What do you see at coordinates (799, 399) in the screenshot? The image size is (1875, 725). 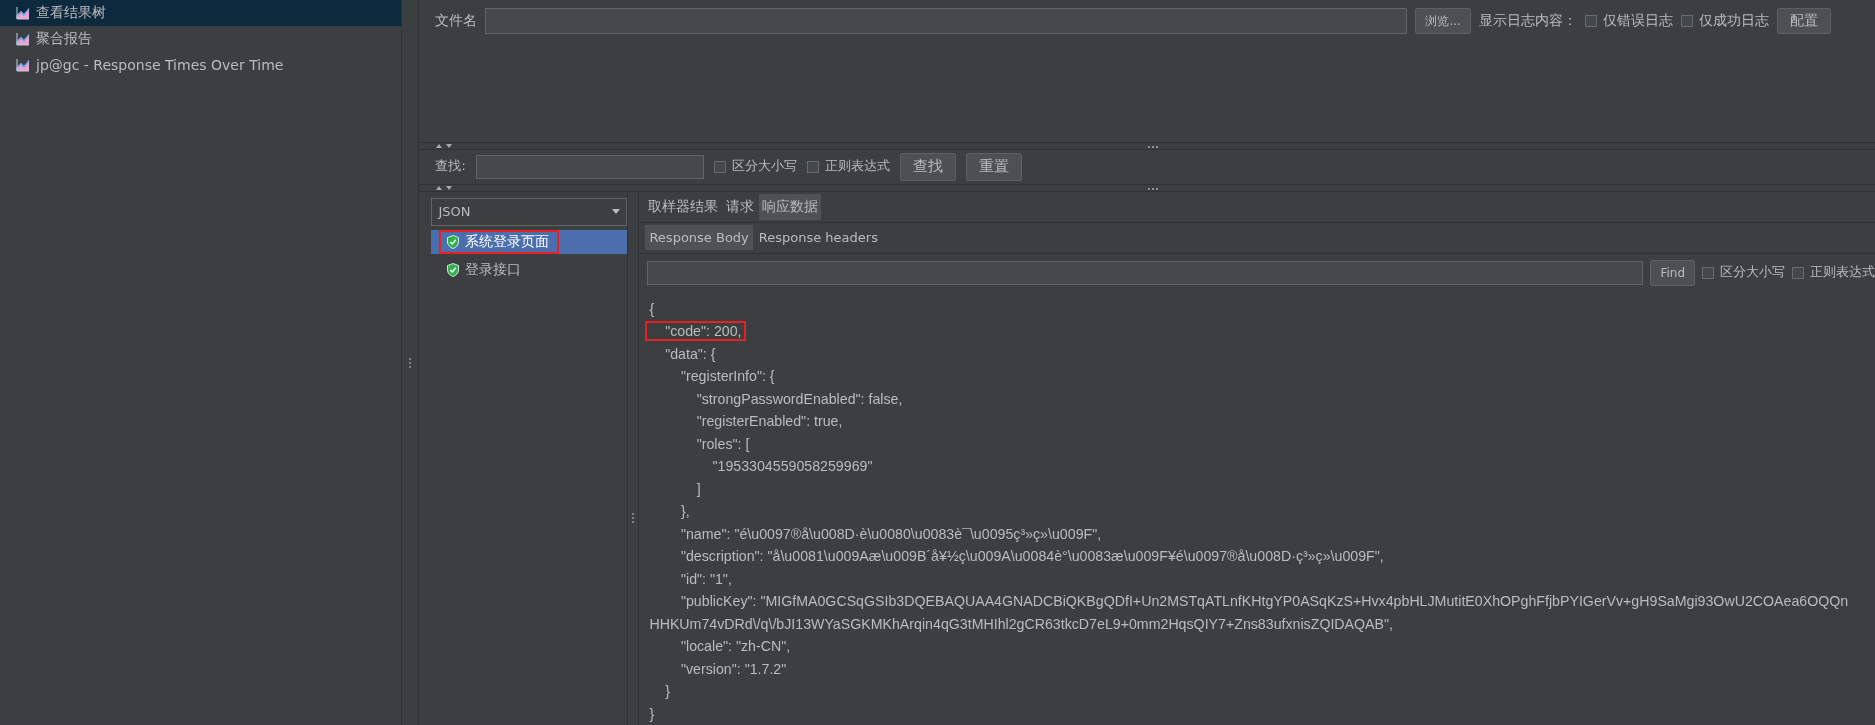 I see `json-line: "strongPasswordEnabled": false,` at bounding box center [799, 399].